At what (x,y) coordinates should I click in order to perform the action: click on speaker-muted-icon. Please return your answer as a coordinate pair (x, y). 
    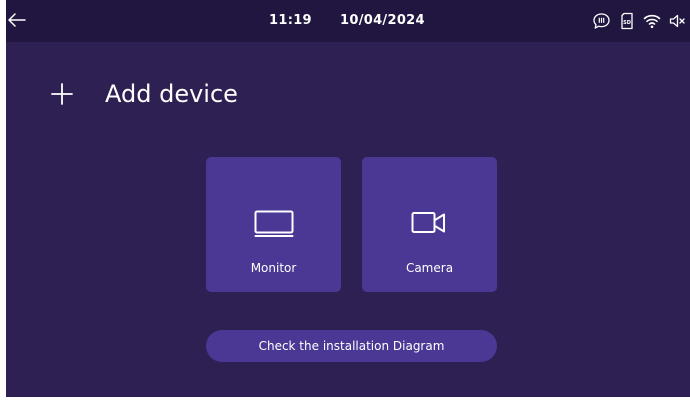
    Looking at the image, I should click on (677, 21).